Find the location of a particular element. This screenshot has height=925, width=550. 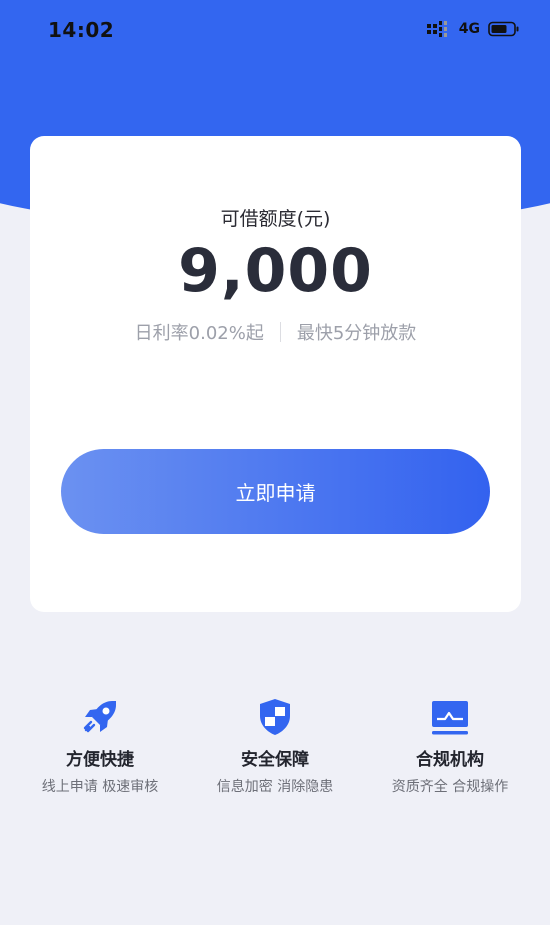

interest-rate-text: 日利率0.02%起 is located at coordinates (199, 333).